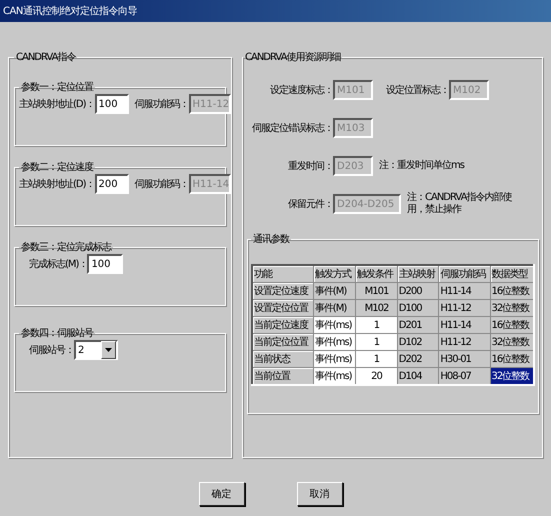 The image size is (551, 516). Describe the element at coordinates (460, 204) in the screenshot. I see `note-text: 注：CANDRVA指令内部使用，禁止操作` at that location.